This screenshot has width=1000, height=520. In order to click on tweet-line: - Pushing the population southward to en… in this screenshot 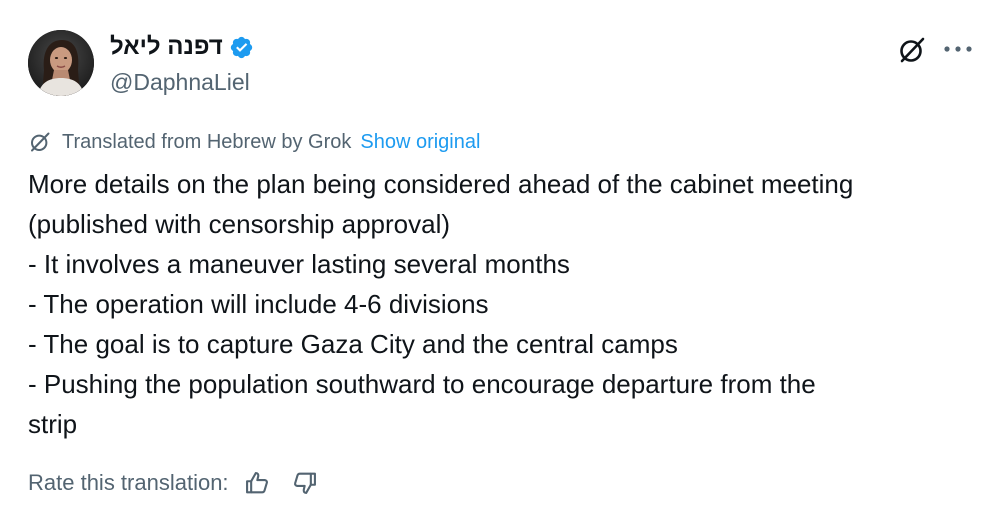, I will do `click(422, 384)`.